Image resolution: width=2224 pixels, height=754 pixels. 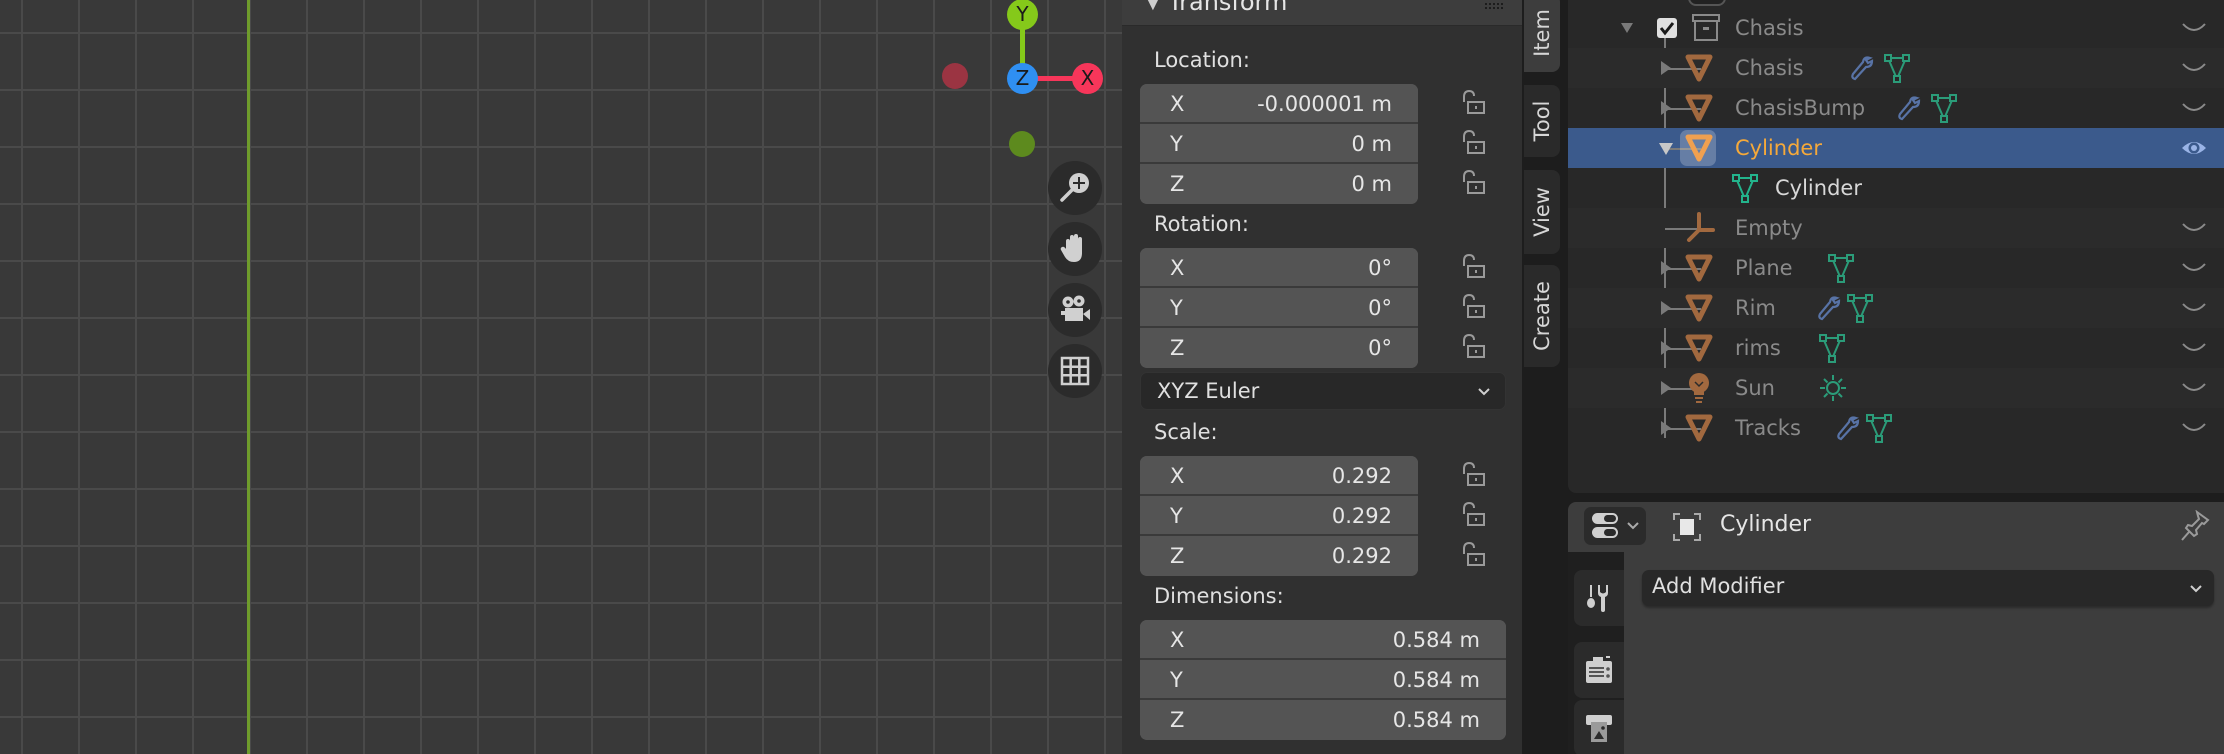 What do you see at coordinates (1896, 308) in the screenshot?
I see `outliner-row-rim: Rim` at bounding box center [1896, 308].